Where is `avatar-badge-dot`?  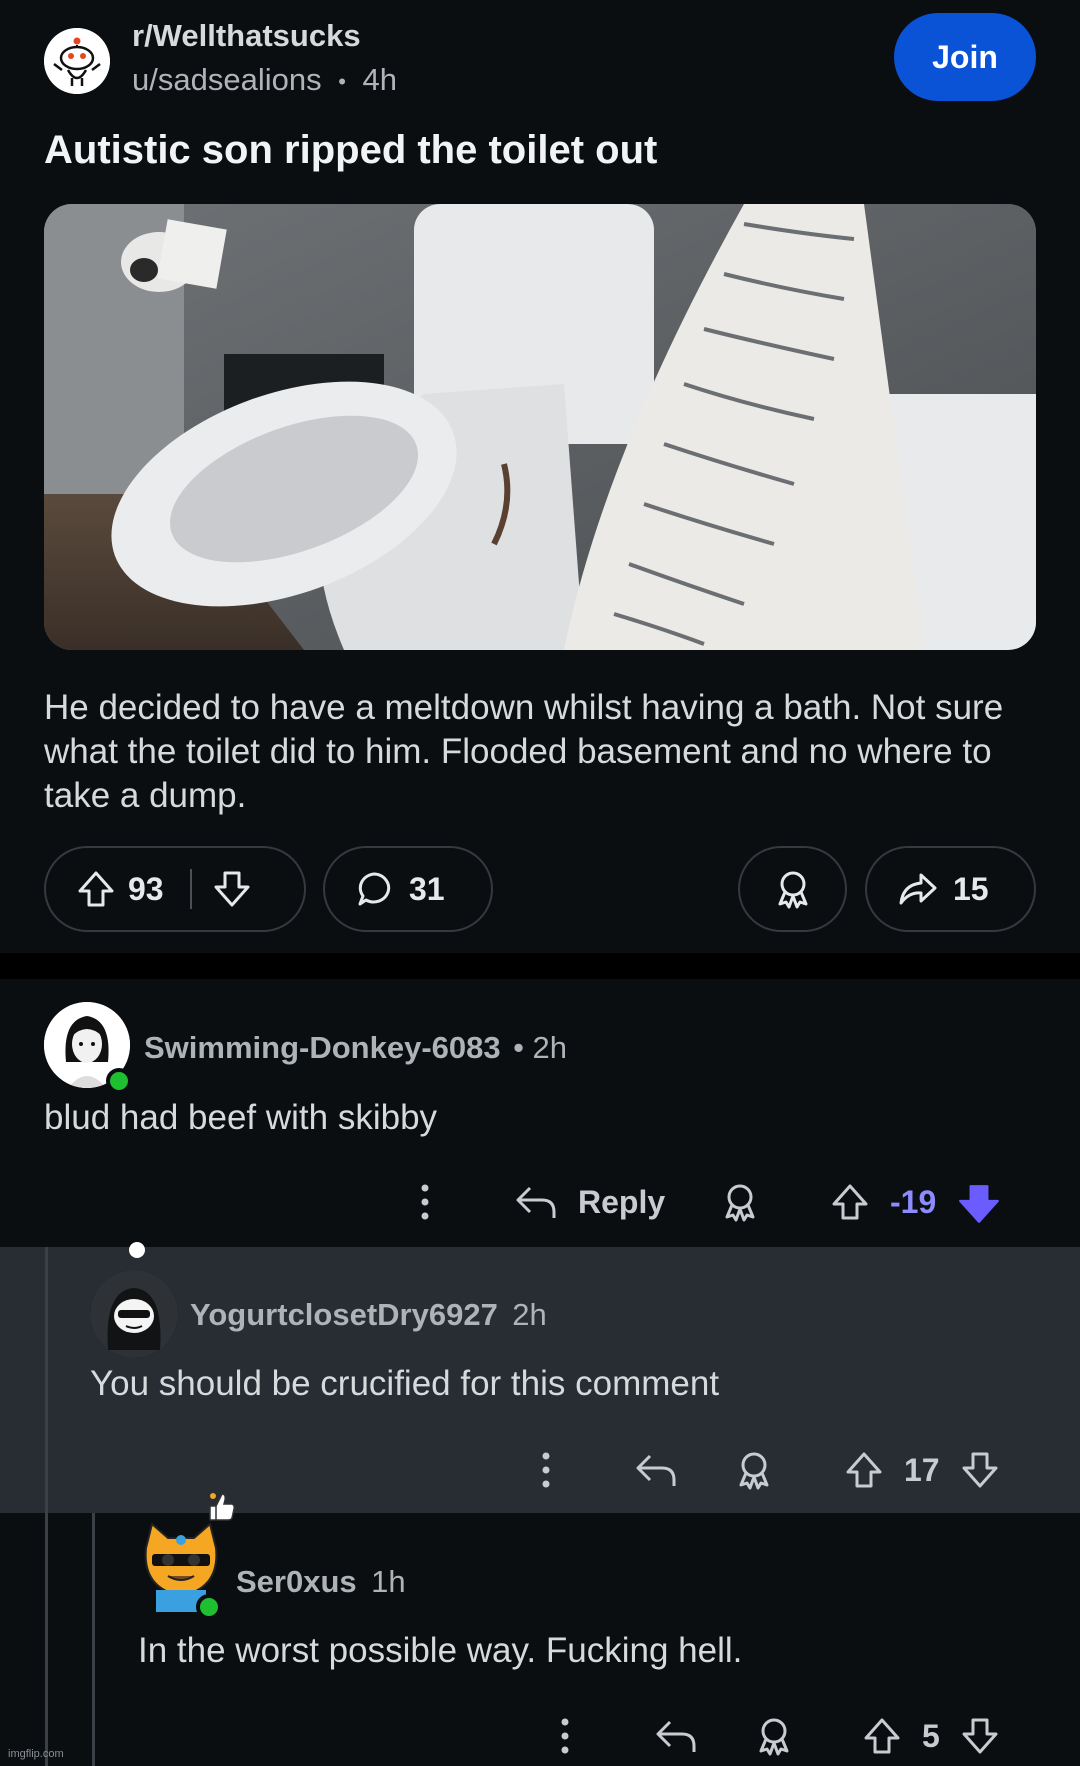 avatar-badge-dot is located at coordinates (137, 1250).